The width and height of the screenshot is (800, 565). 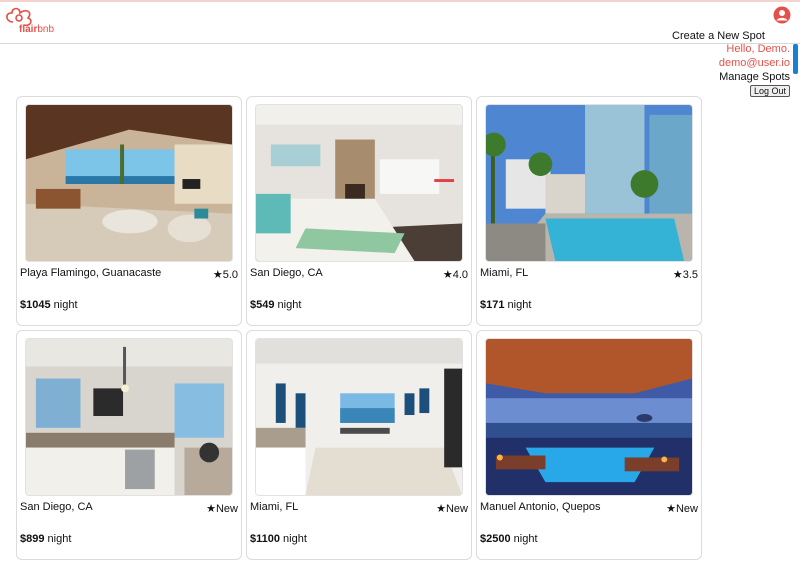 What do you see at coordinates (769, 91) in the screenshot?
I see `logout-button: Log Out` at bounding box center [769, 91].